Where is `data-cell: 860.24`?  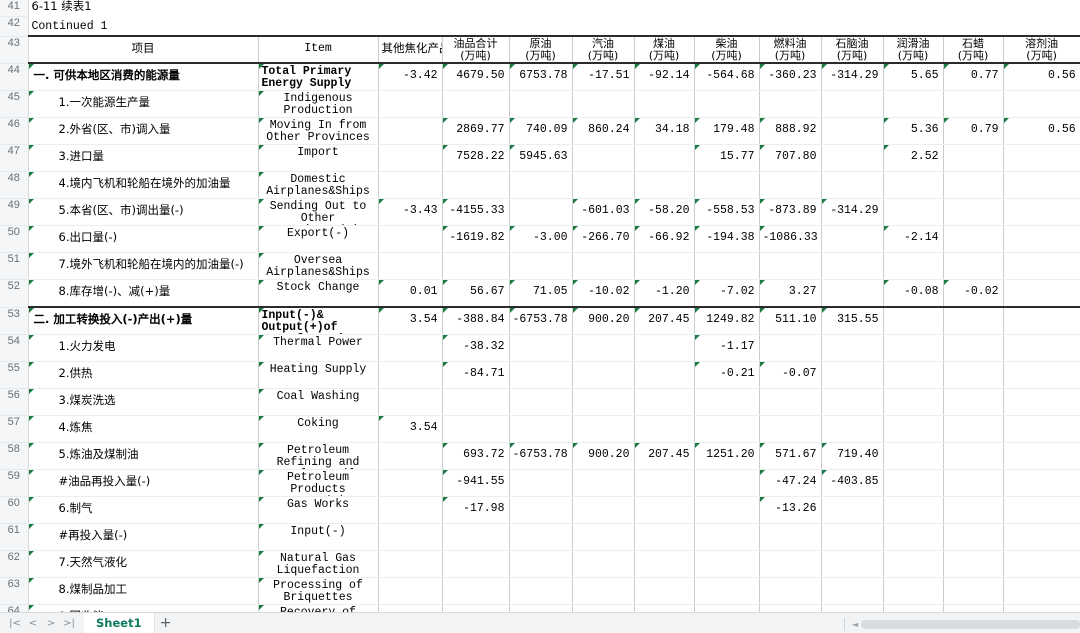 data-cell: 860.24 is located at coordinates (603, 131).